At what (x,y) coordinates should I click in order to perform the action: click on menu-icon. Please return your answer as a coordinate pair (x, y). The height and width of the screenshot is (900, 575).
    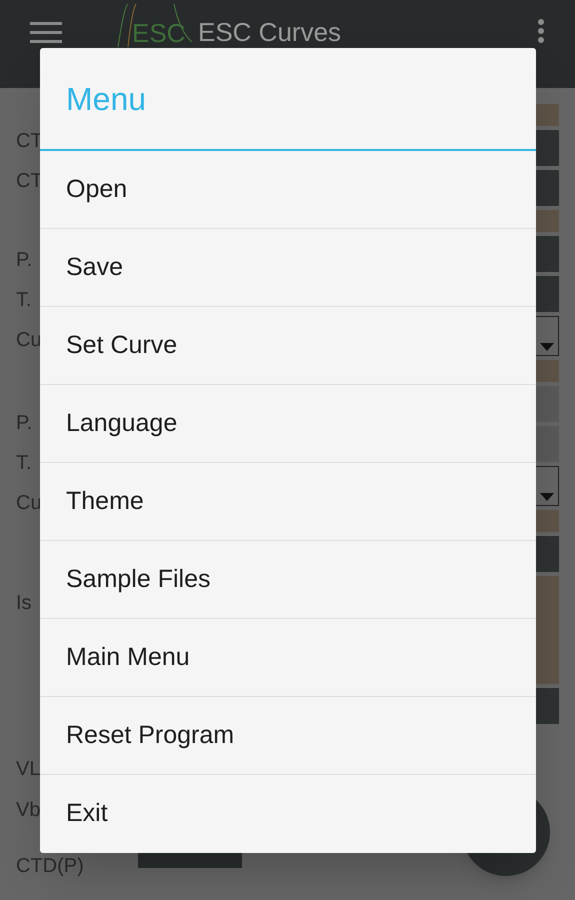
    Looking at the image, I should click on (46, 32).